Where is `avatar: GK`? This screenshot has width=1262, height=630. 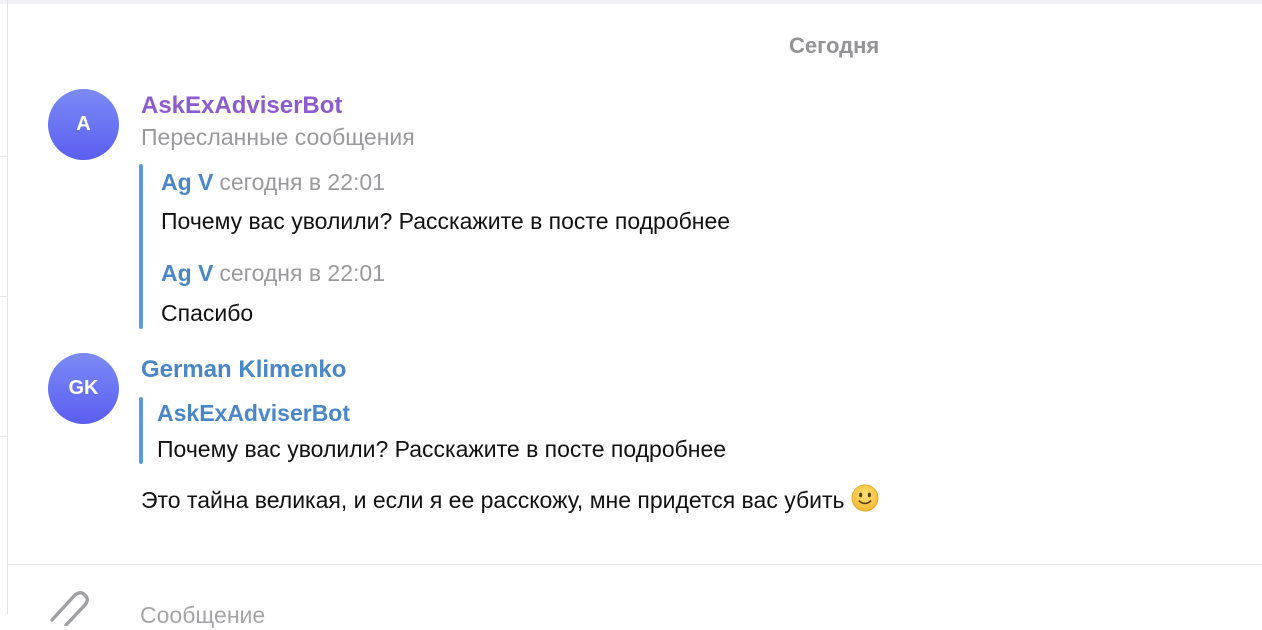 avatar: GK is located at coordinates (83, 388).